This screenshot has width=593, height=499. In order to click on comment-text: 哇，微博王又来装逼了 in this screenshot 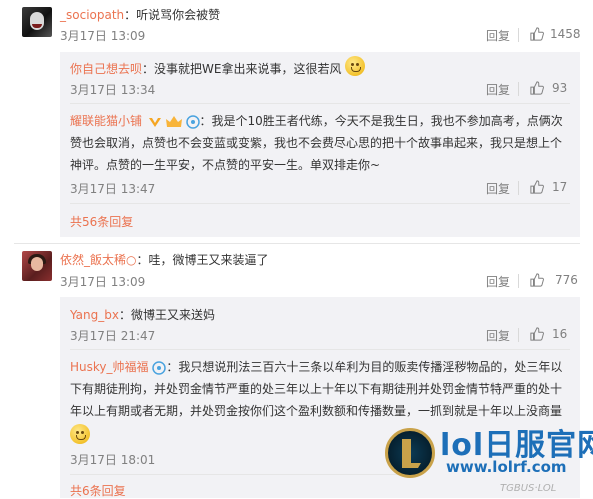, I will do `click(208, 260)`.